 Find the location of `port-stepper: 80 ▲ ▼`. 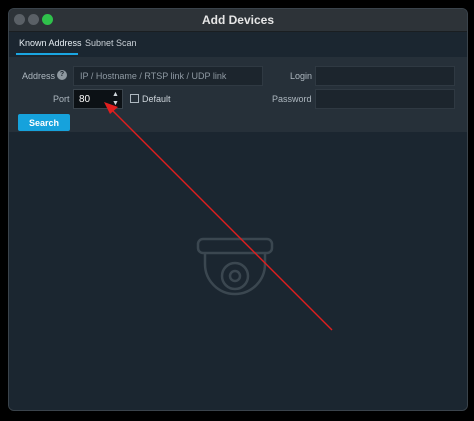

port-stepper: 80 ▲ ▼ is located at coordinates (98, 99).